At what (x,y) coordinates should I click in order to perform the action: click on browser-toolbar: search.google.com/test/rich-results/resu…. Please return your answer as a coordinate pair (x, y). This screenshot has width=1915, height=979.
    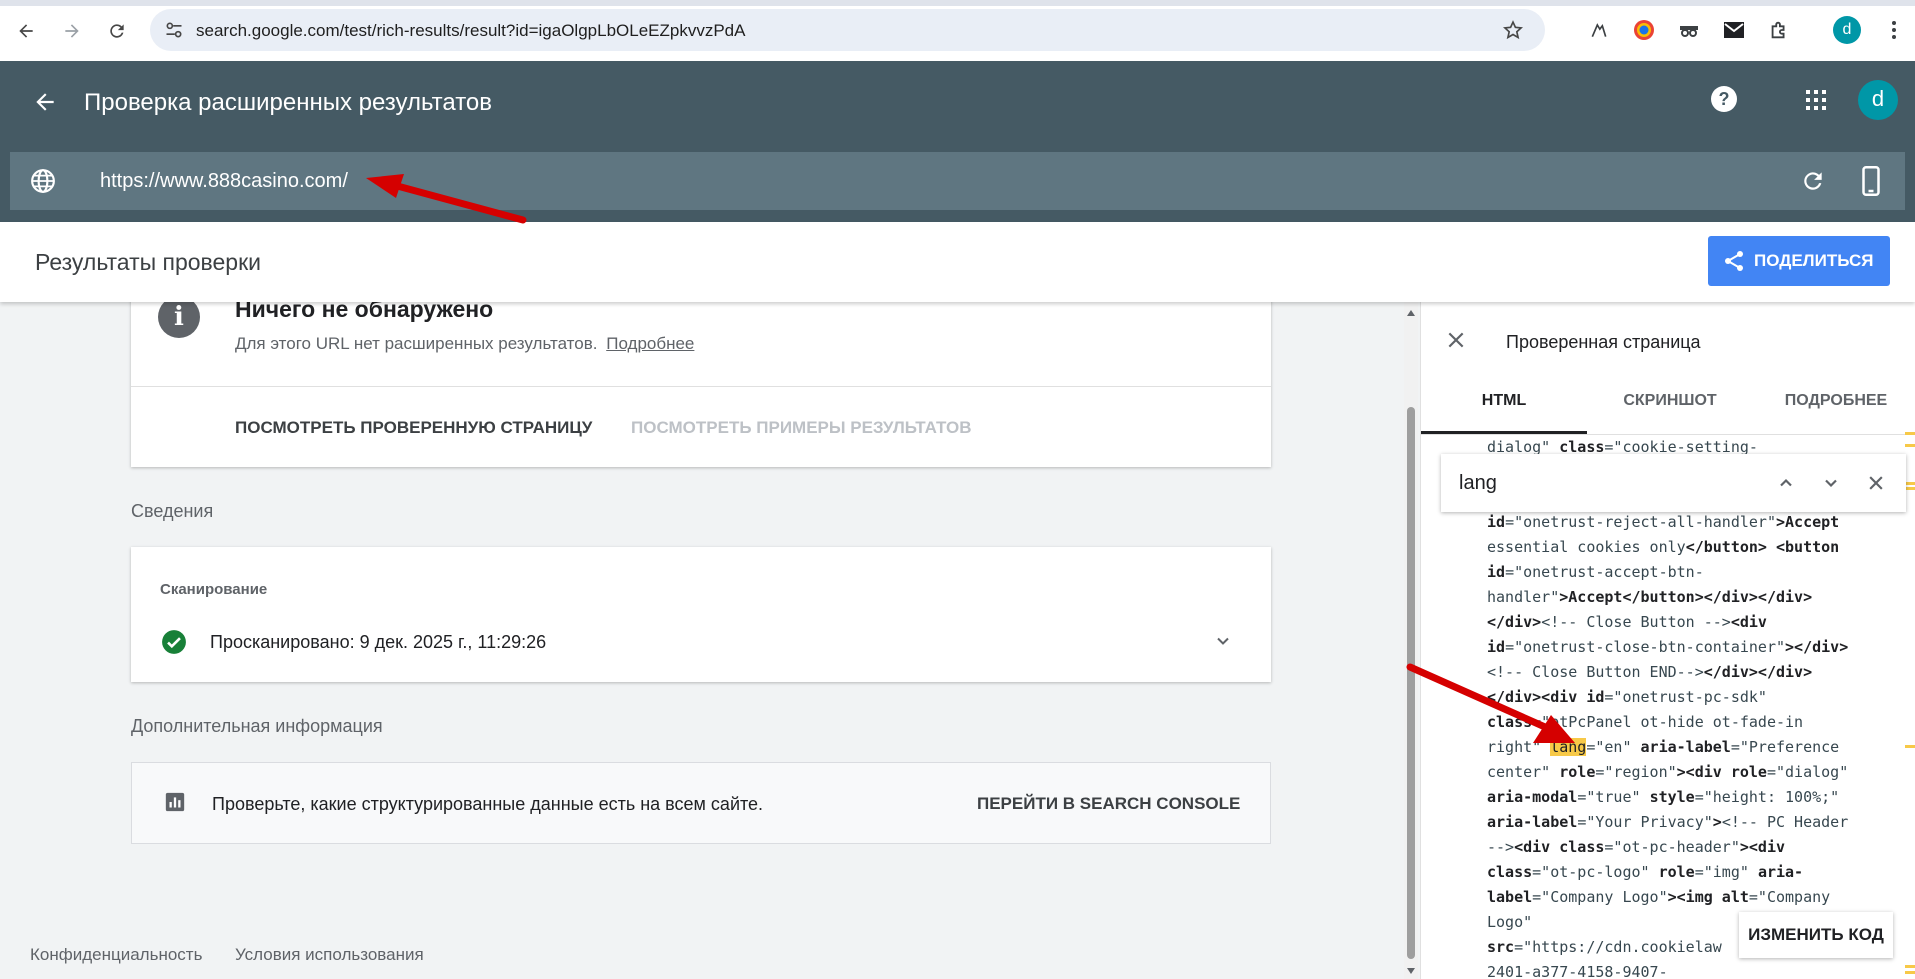
    Looking at the image, I should click on (957, 30).